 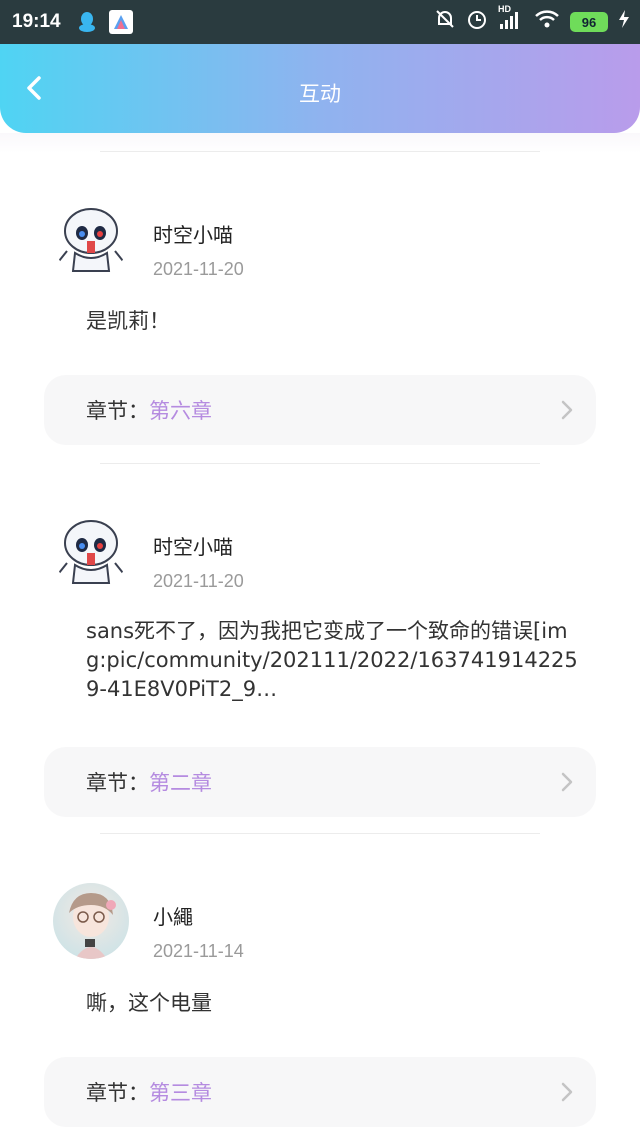 What do you see at coordinates (320, 94) in the screenshot?
I see `page-title: 互动` at bounding box center [320, 94].